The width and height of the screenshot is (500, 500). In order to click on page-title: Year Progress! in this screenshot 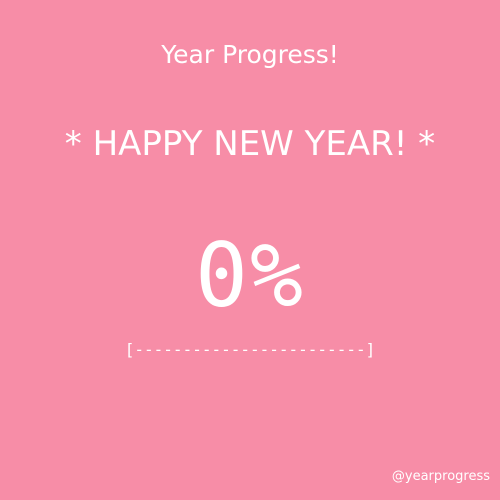, I will do `click(250, 54)`.